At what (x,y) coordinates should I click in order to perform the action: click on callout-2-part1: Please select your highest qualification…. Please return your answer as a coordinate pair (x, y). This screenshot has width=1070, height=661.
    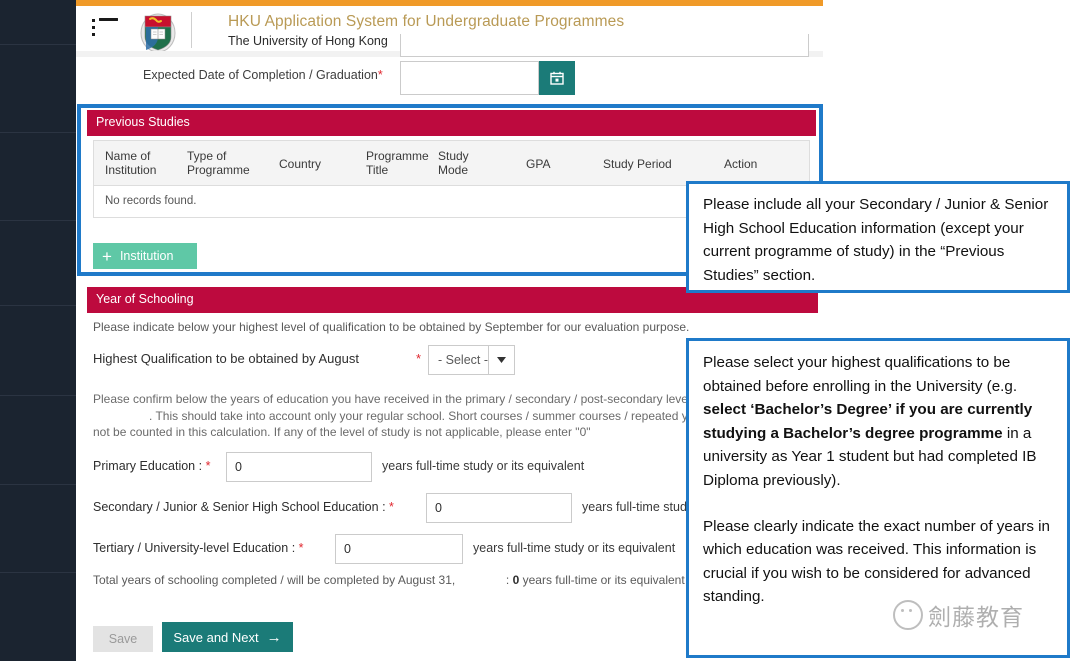
    Looking at the image, I should click on (860, 374).